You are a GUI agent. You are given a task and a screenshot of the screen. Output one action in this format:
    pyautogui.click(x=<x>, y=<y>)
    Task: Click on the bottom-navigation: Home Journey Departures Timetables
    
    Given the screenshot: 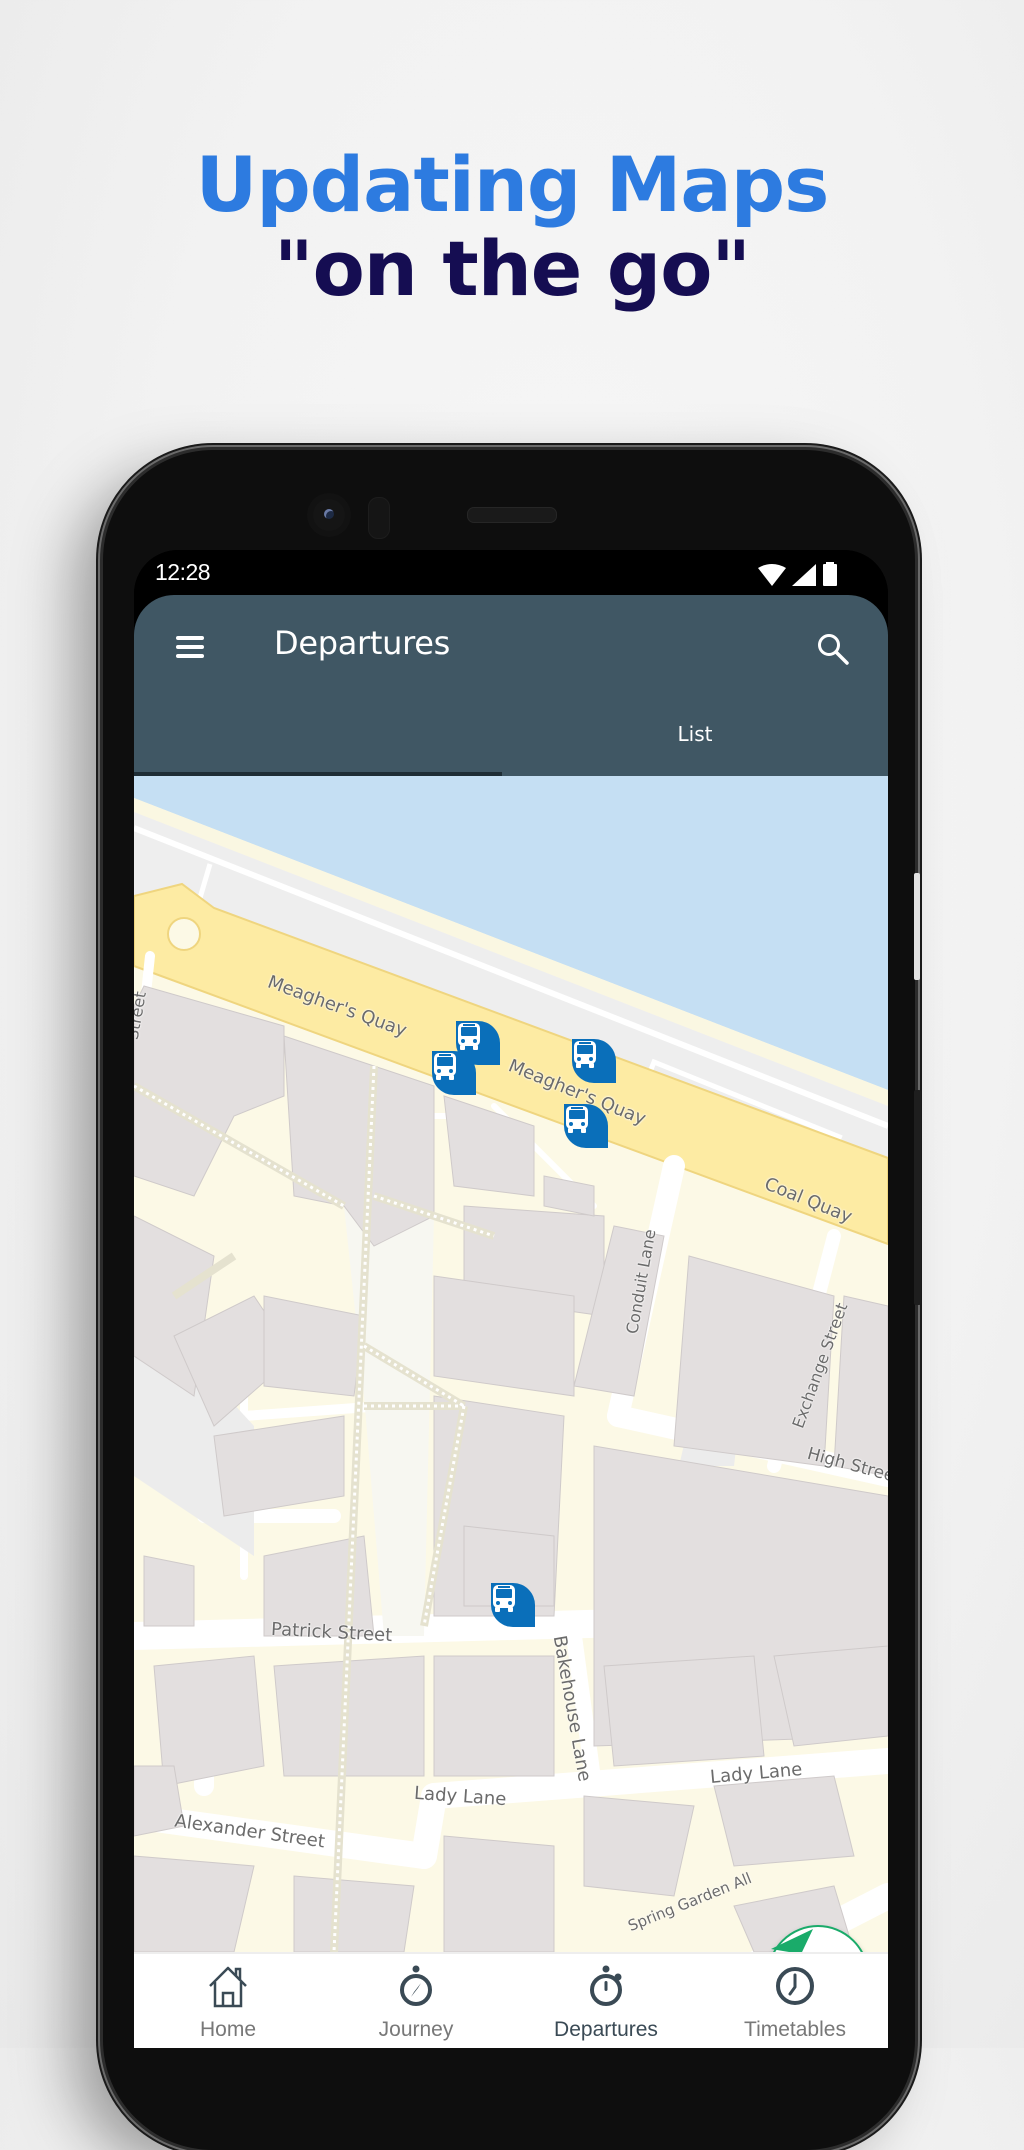 What is the action you would take?
    pyautogui.click(x=511, y=2000)
    